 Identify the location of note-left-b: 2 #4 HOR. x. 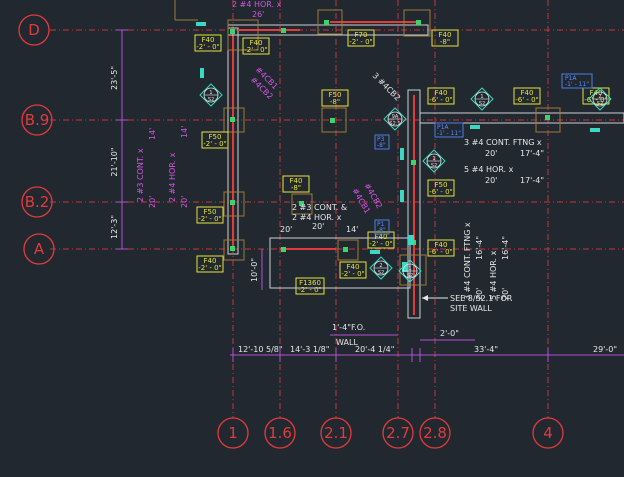
(172, 177).